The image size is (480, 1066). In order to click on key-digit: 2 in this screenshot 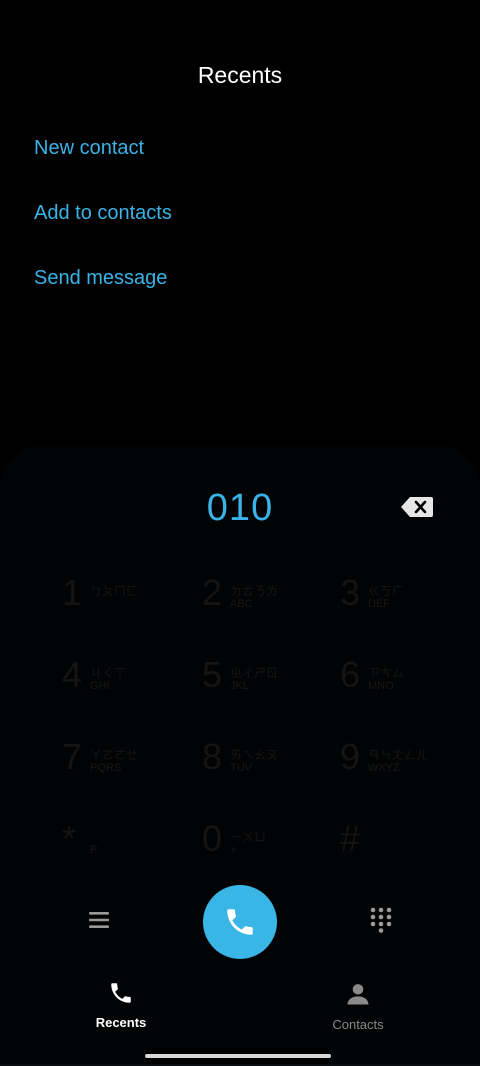, I will do `click(212, 592)`.